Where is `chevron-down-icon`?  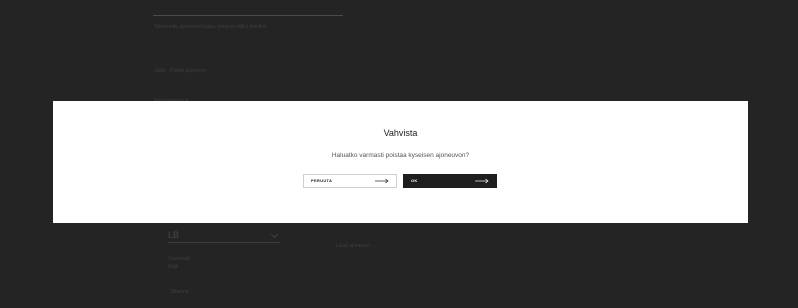 chevron-down-icon is located at coordinates (274, 234).